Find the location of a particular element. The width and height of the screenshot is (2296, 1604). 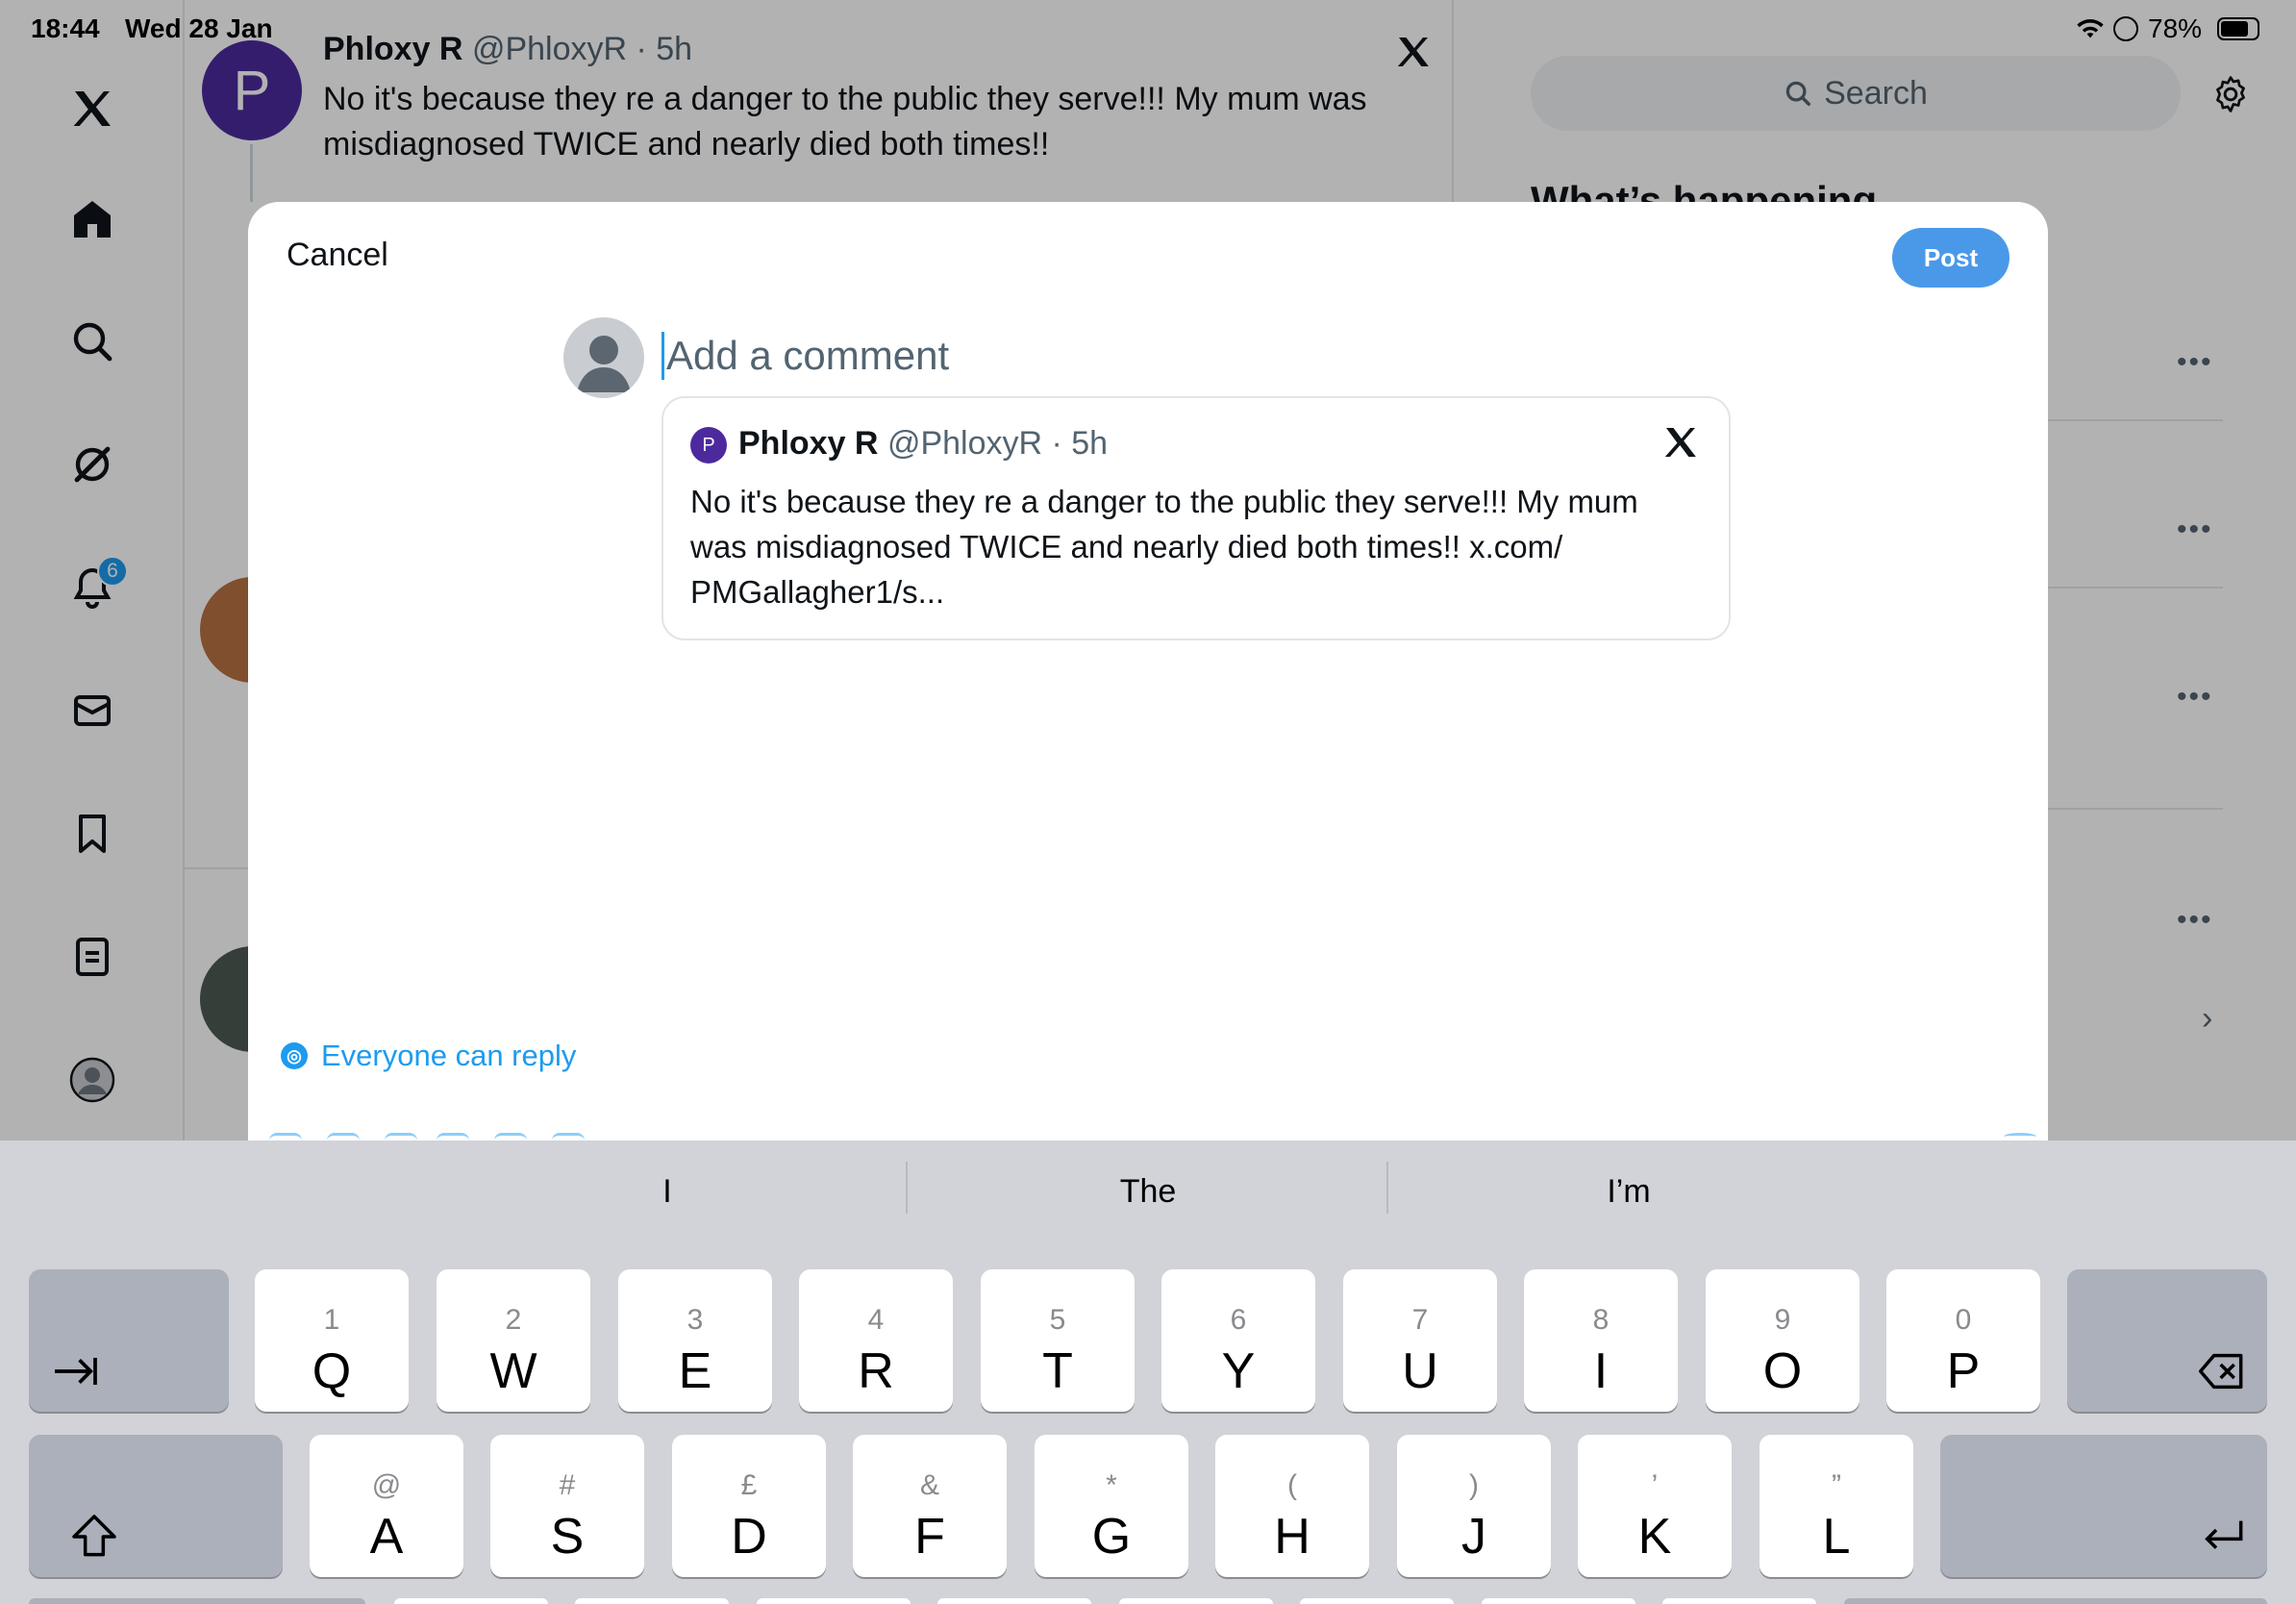

key-g: * G is located at coordinates (1111, 1506).